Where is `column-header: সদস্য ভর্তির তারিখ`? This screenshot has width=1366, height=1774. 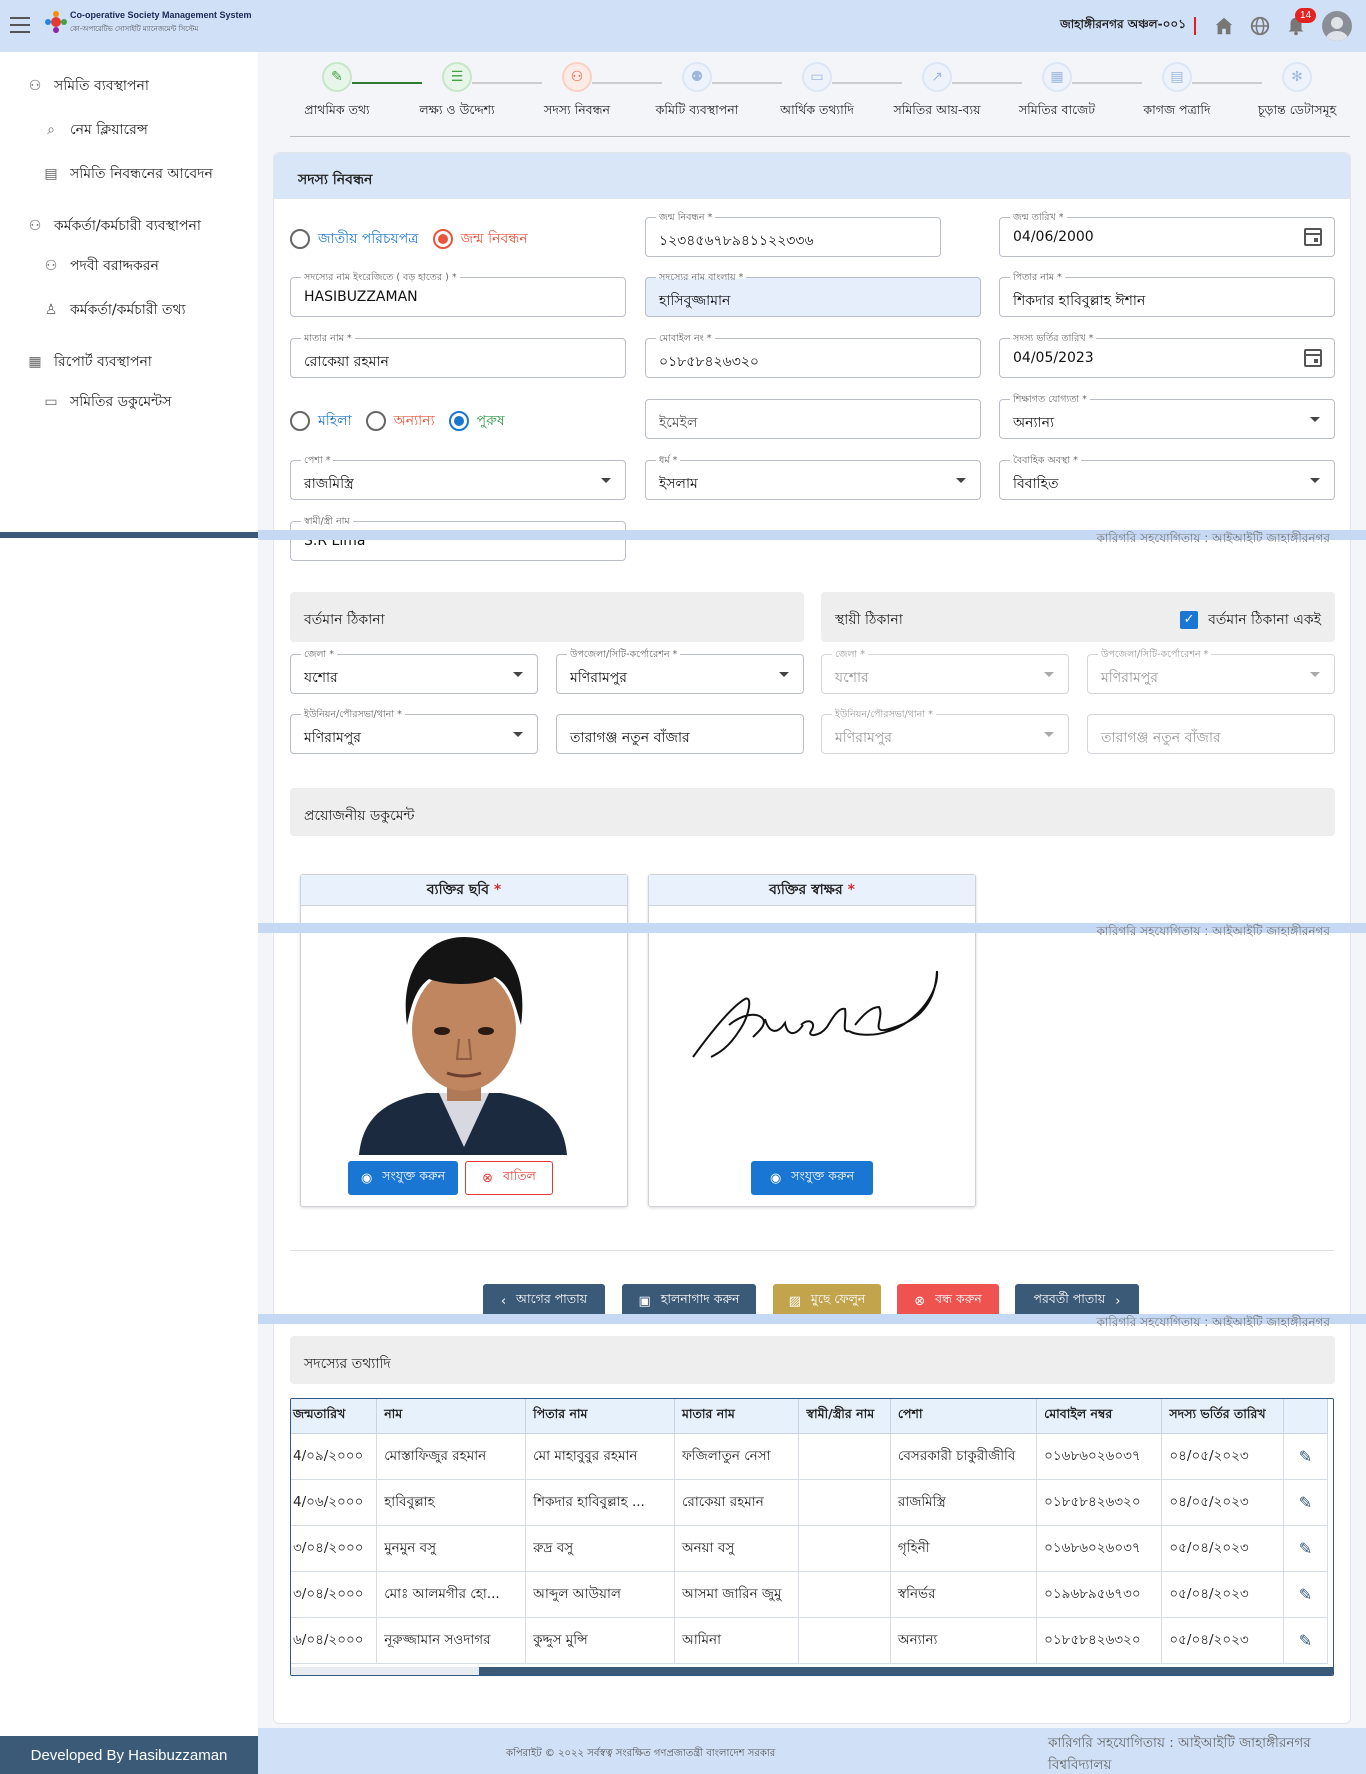 column-header: সদস্য ভর্তির তারিখ is located at coordinates (1222, 1416).